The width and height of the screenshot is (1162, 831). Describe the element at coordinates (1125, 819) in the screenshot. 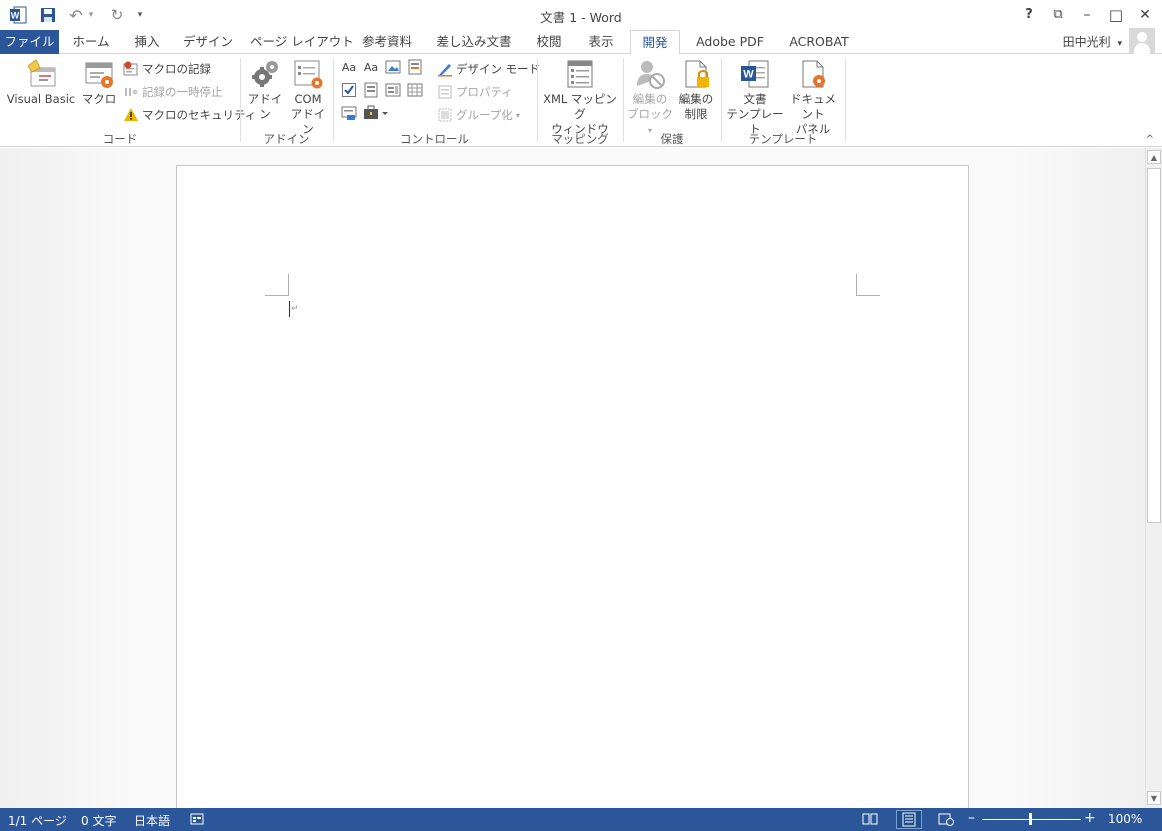

I see `zoom-level: 100%` at that location.